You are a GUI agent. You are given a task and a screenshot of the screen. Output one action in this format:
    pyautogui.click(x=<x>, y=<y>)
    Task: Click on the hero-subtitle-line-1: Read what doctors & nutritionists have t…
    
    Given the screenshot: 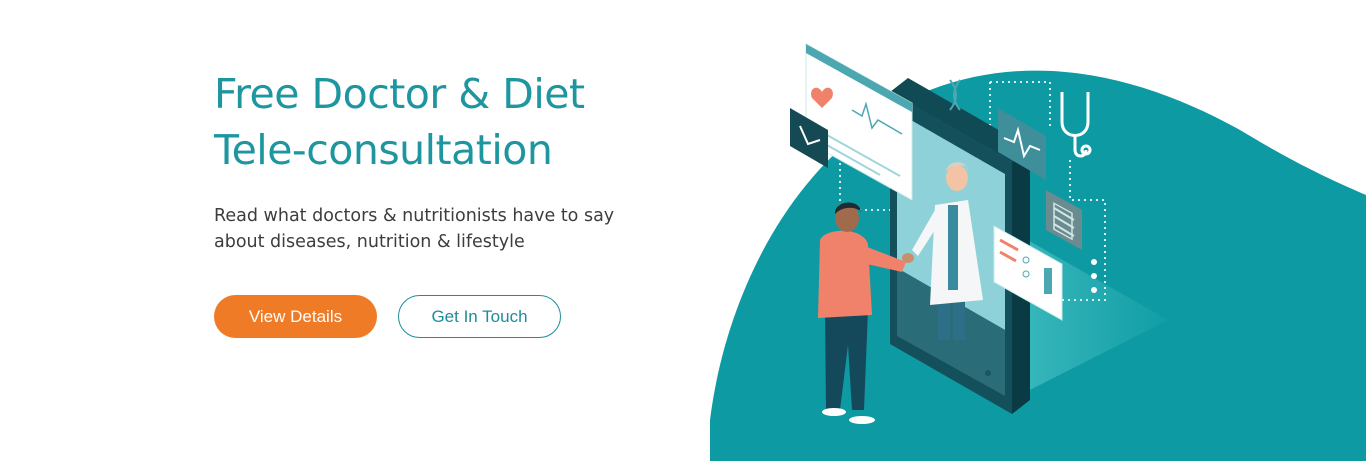 What is the action you would take?
    pyautogui.click(x=414, y=216)
    